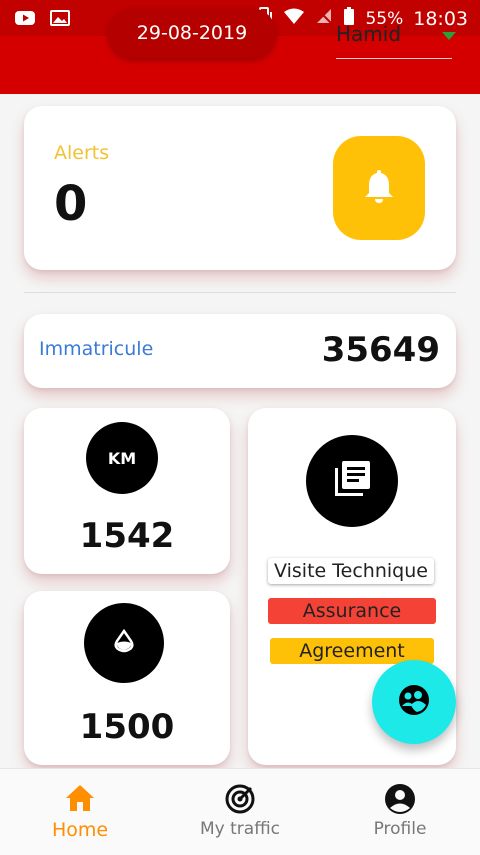 This screenshot has width=480, height=855. I want to click on immatricule-card: Immatricule 35649, so click(240, 351).